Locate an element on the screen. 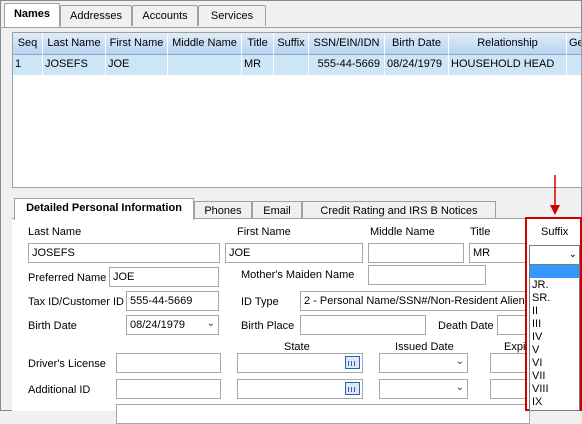 The image size is (582, 424). dl-issued-date-picker: ⌄ is located at coordinates (423, 363).